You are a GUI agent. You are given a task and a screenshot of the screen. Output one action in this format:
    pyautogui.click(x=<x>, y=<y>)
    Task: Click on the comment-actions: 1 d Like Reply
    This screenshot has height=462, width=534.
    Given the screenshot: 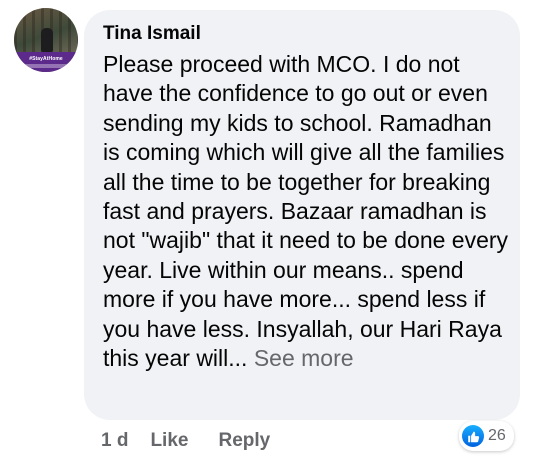 What is the action you would take?
    pyautogui.click(x=185, y=441)
    